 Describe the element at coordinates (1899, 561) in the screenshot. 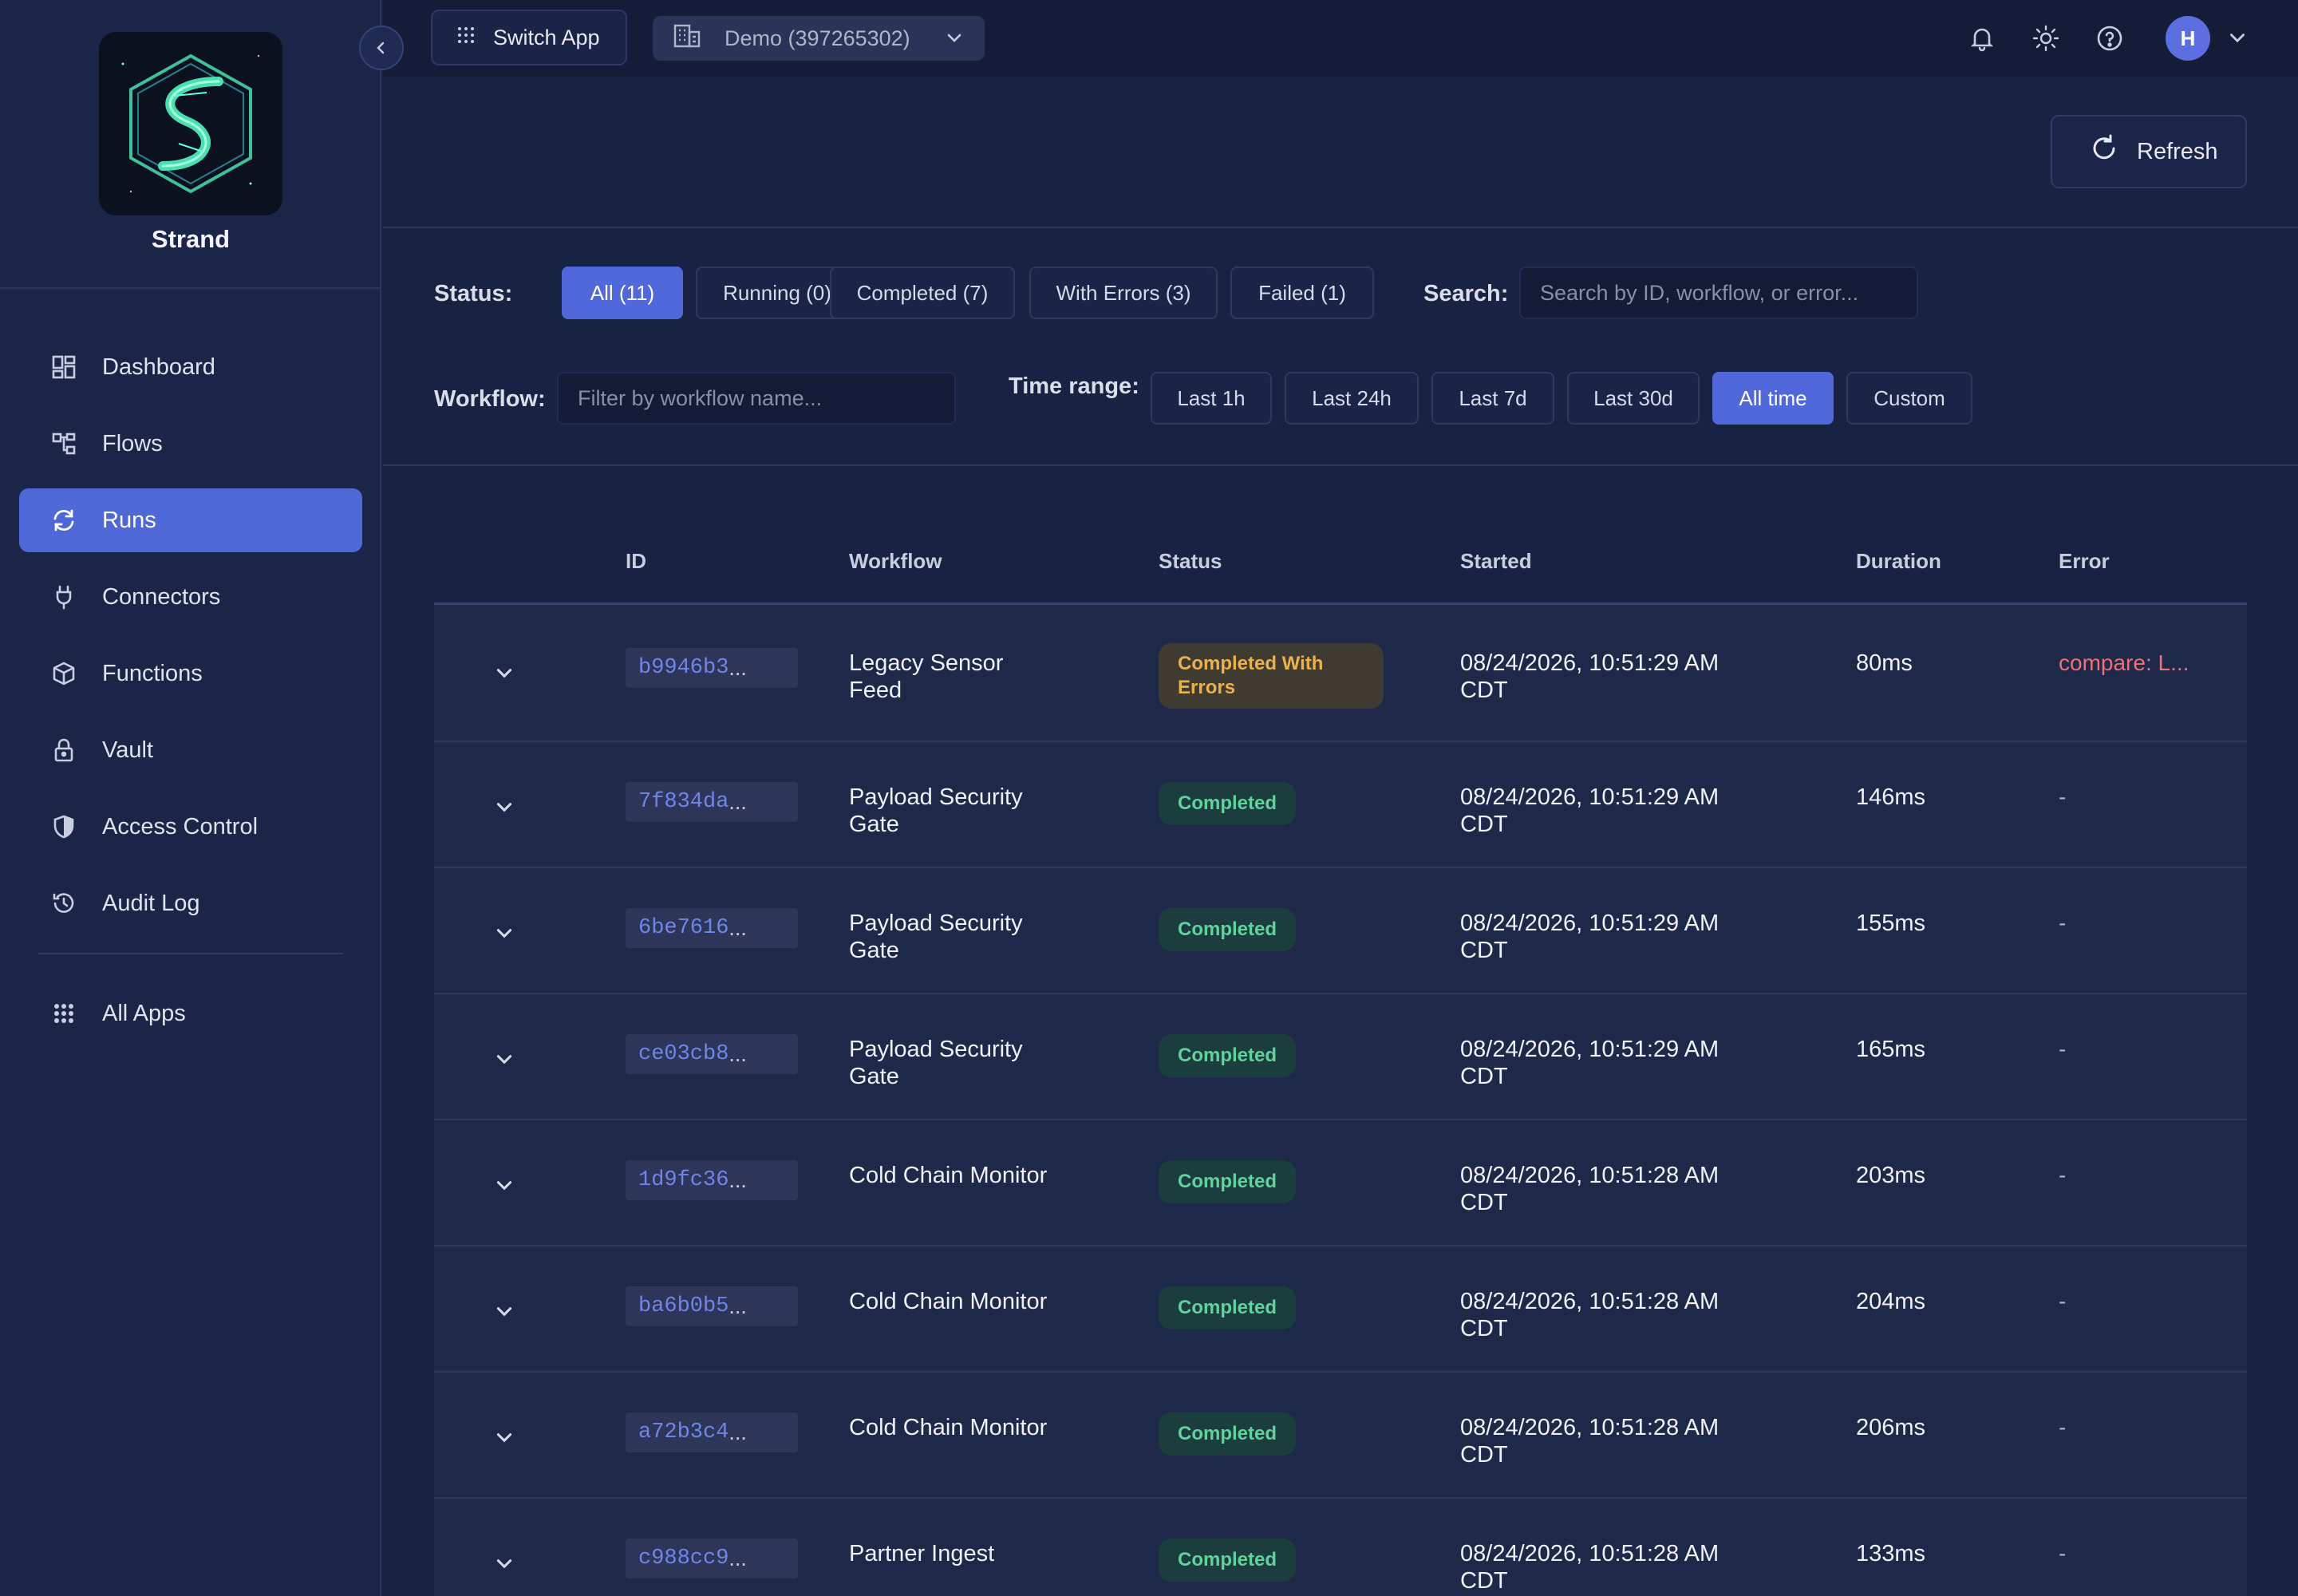

I see `column-header-duration: Duration` at that location.